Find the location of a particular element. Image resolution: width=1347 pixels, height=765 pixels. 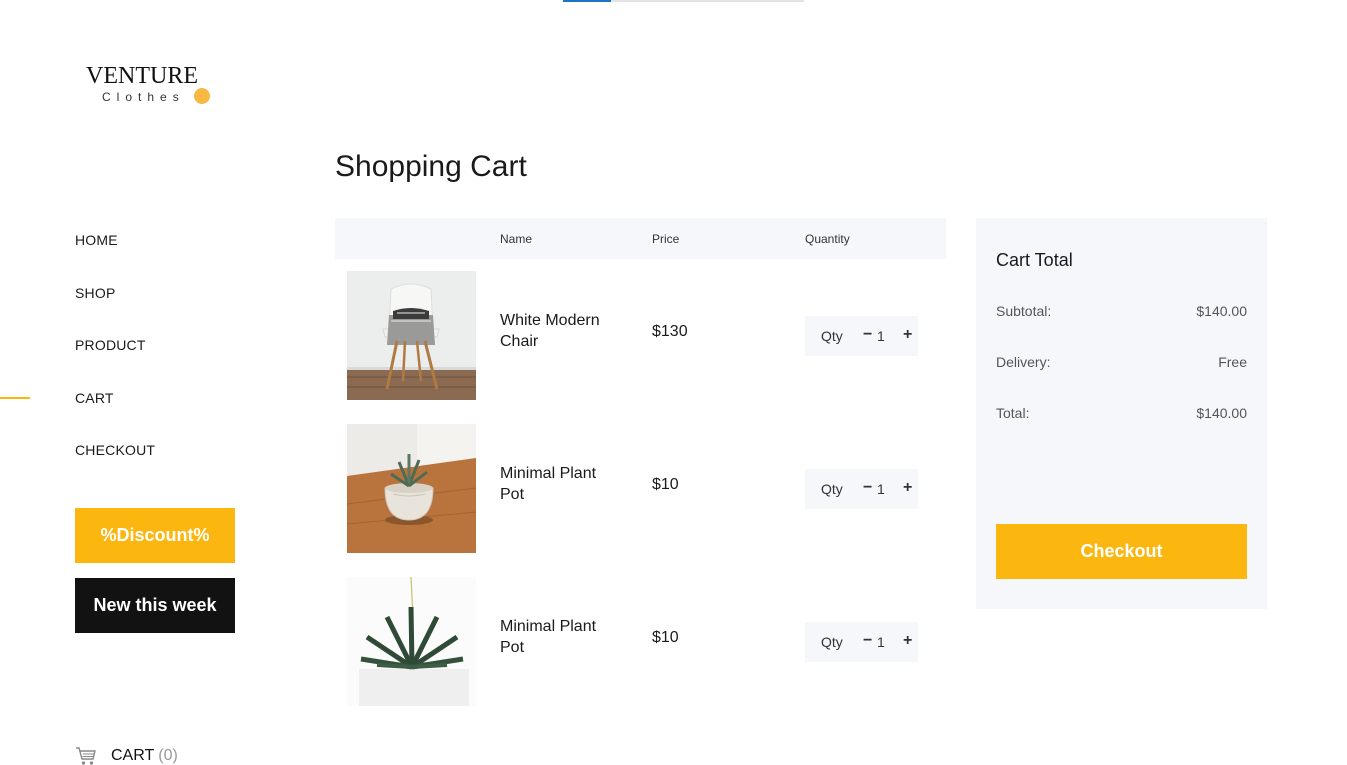

cart-total-title: Cart Total is located at coordinates (1034, 260).